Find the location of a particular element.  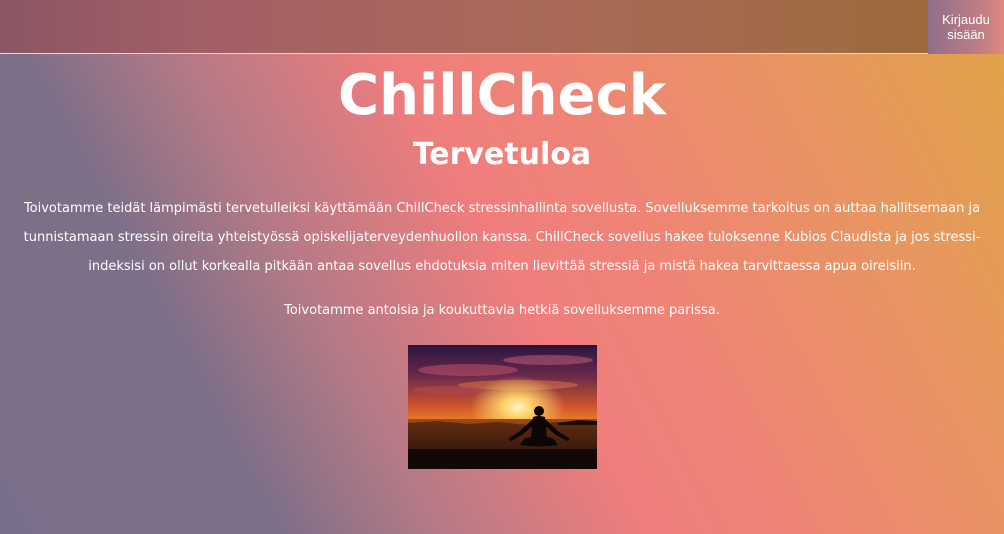

login-button-label-line1: Kirjaudu is located at coordinates (966, 19).